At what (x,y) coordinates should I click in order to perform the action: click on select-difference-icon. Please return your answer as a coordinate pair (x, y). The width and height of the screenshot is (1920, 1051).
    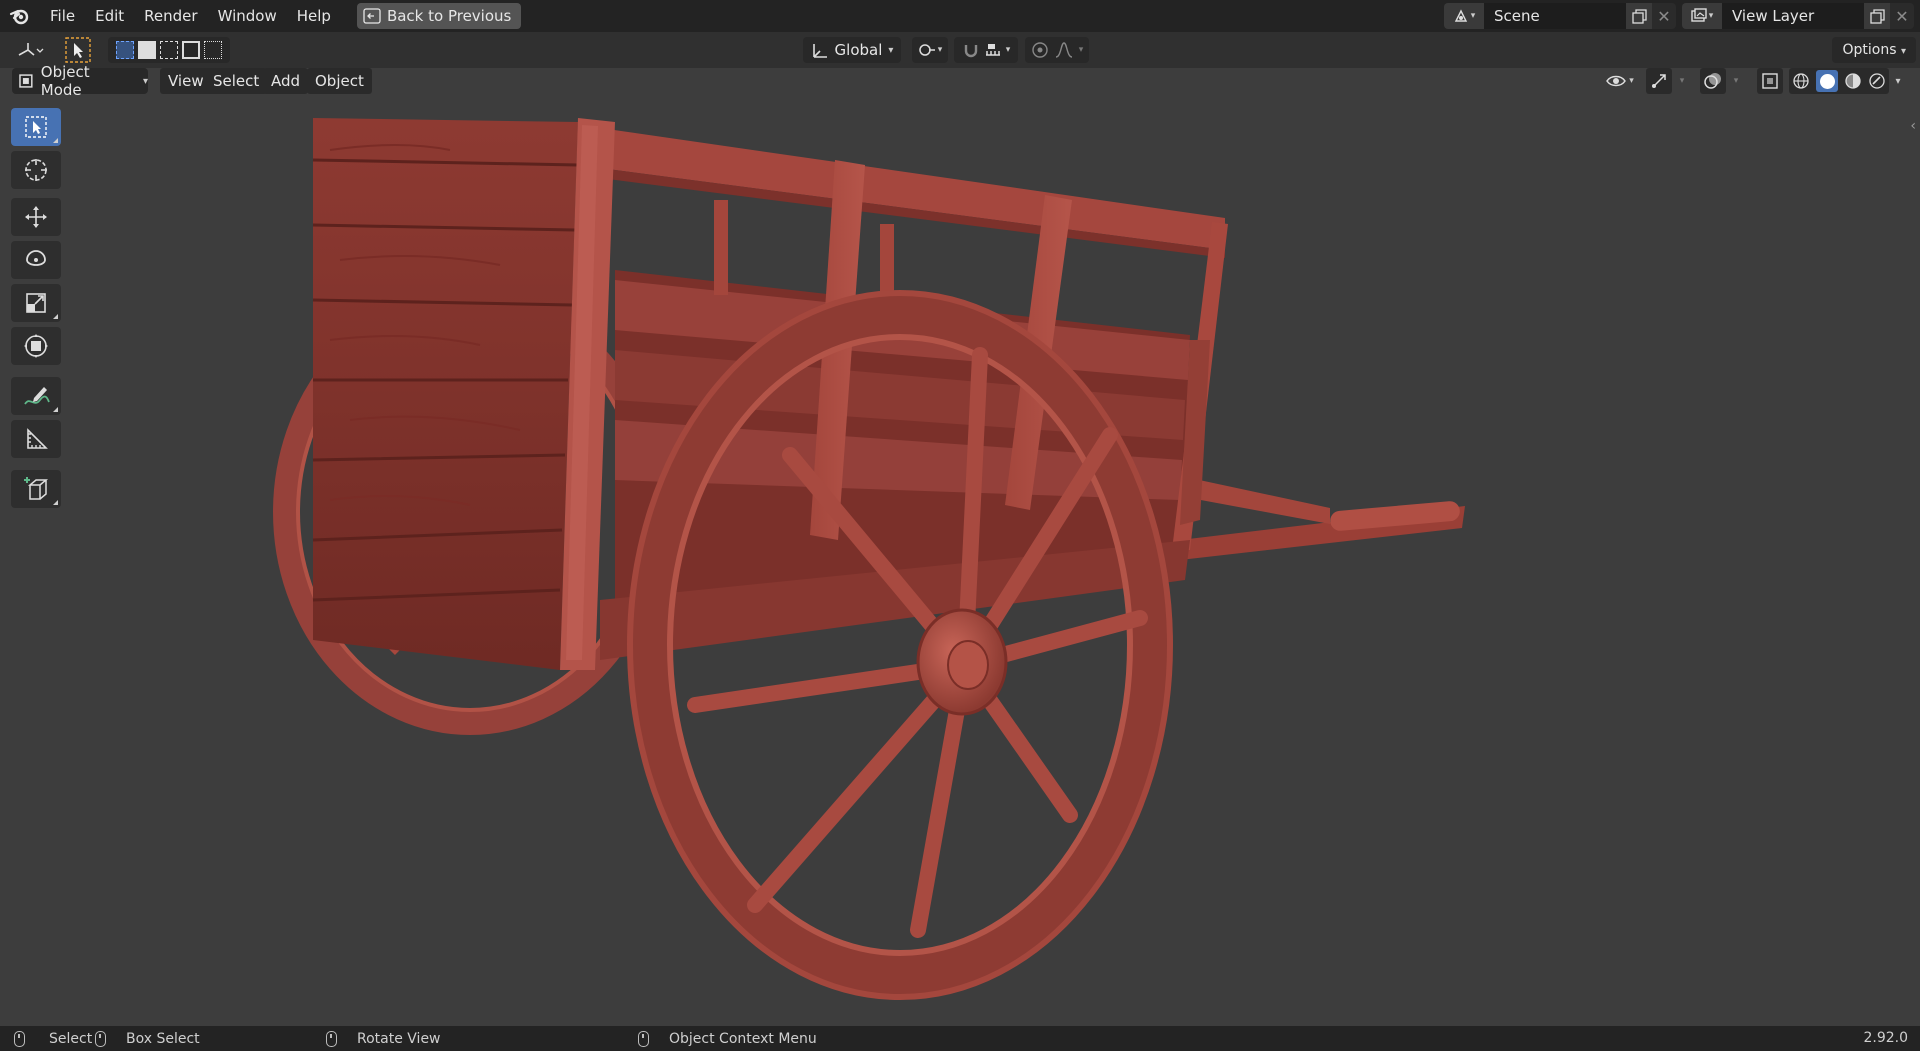
    Looking at the image, I should click on (191, 50).